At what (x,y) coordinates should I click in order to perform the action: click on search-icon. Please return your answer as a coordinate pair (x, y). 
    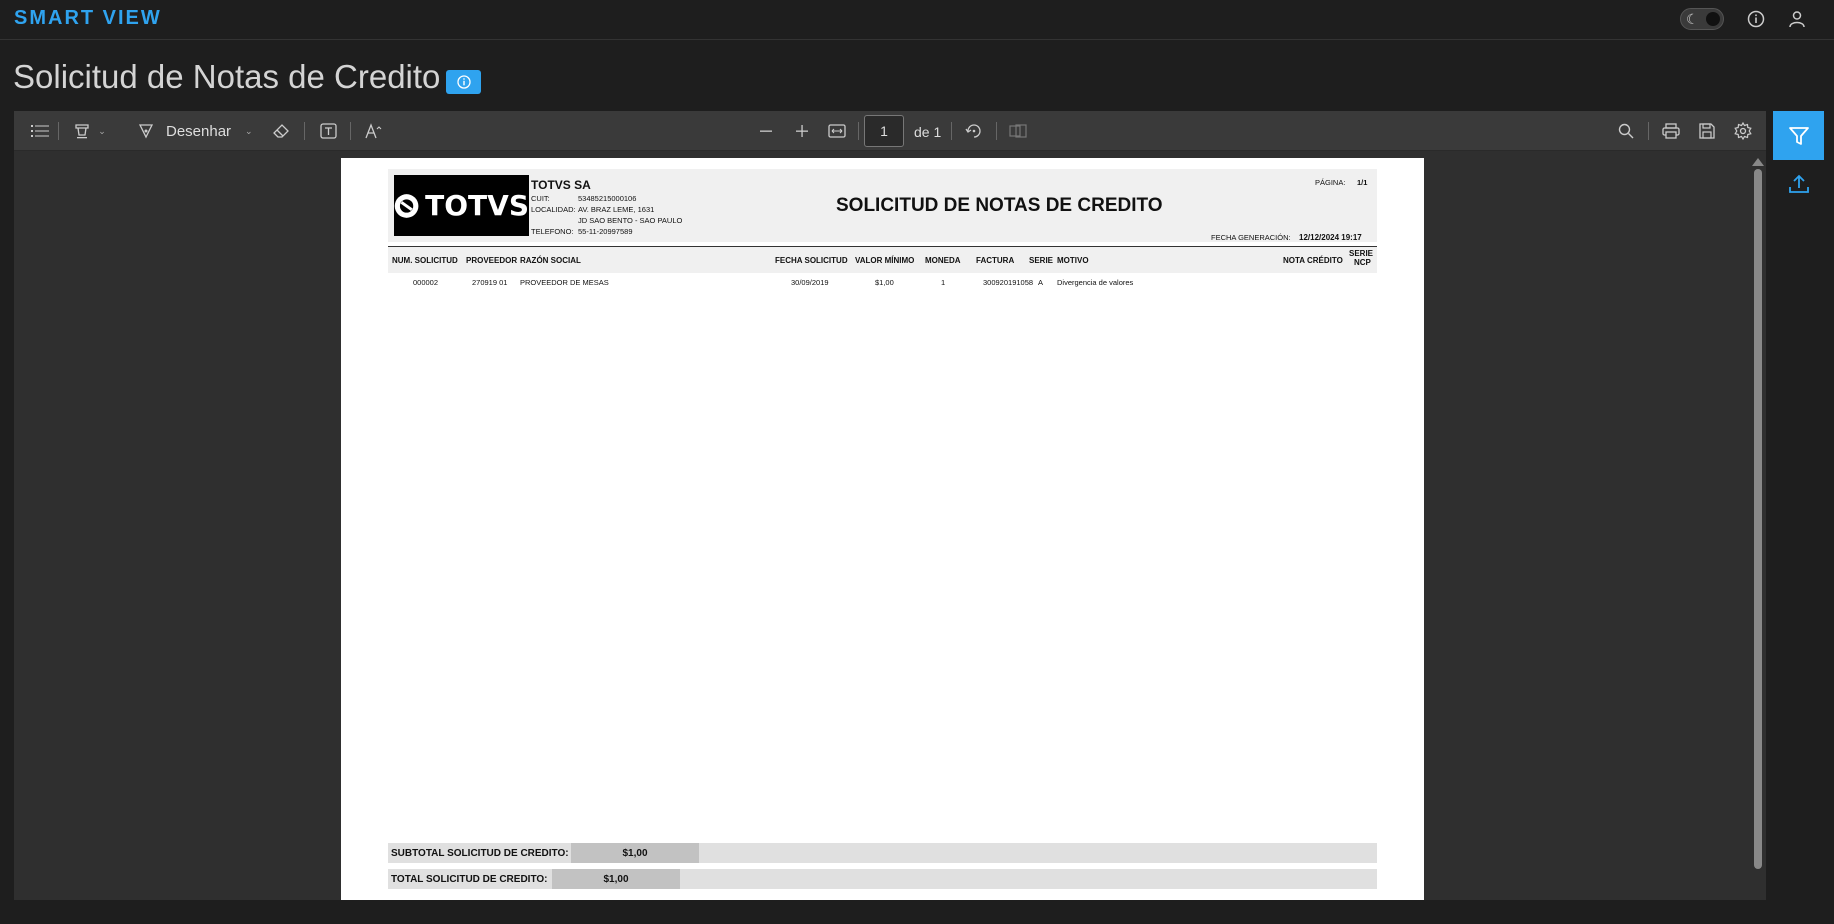
    Looking at the image, I should click on (1626, 131).